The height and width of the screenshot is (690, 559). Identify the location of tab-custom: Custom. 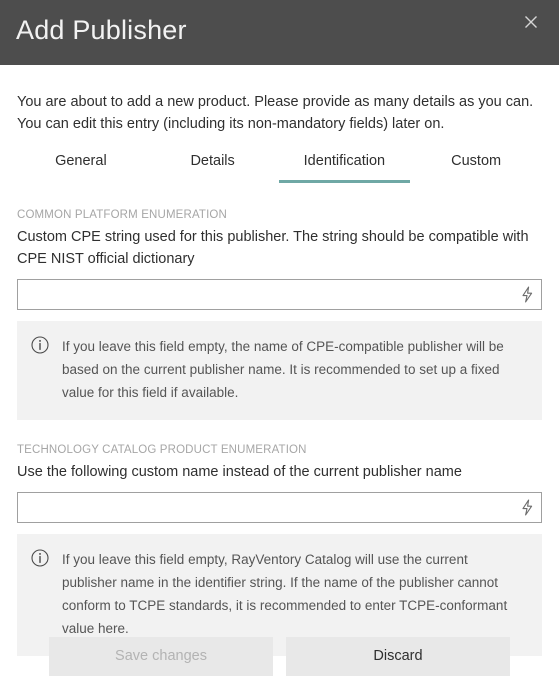
(476, 167).